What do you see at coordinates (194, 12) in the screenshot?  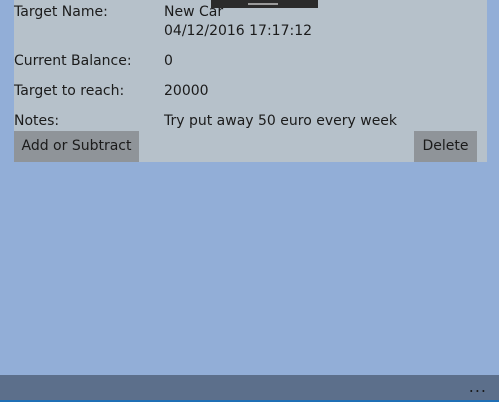 I see `target-name-value: New Car` at bounding box center [194, 12].